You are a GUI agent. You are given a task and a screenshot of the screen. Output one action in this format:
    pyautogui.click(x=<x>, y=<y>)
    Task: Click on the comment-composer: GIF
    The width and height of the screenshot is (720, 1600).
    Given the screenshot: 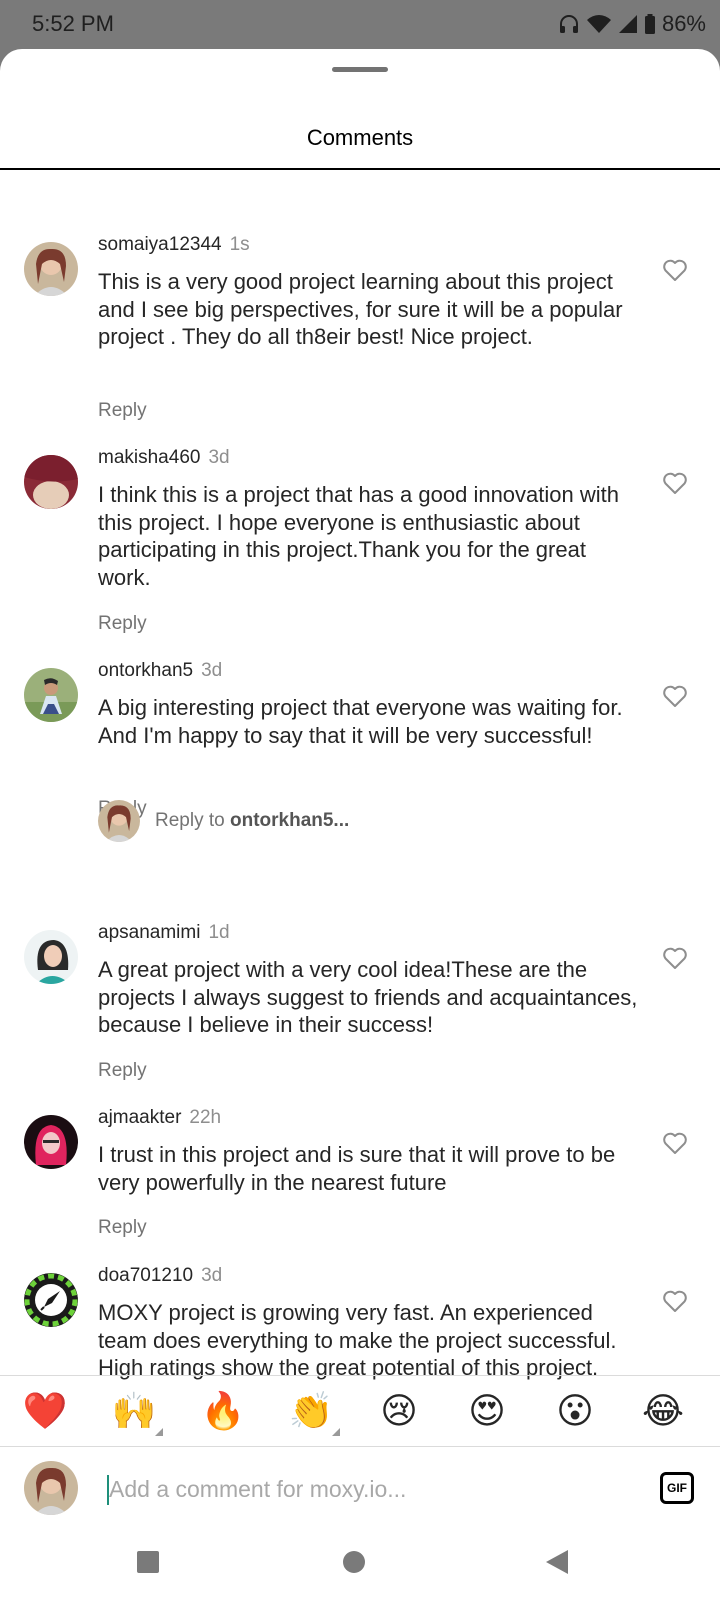 What is the action you would take?
    pyautogui.click(x=360, y=1487)
    